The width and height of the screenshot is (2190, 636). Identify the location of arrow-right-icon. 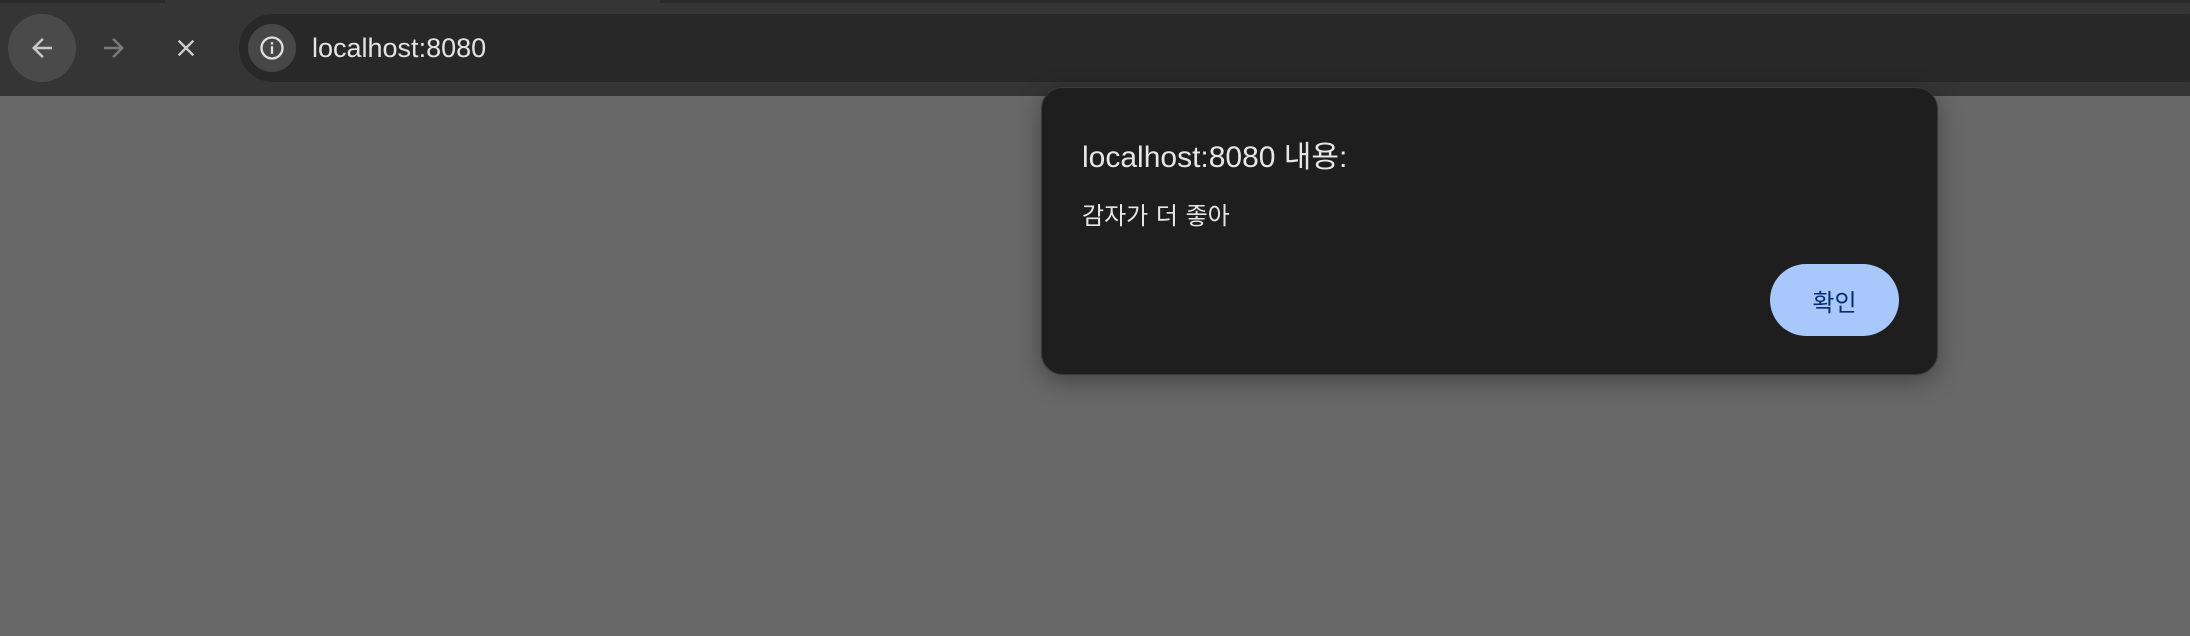
(114, 48).